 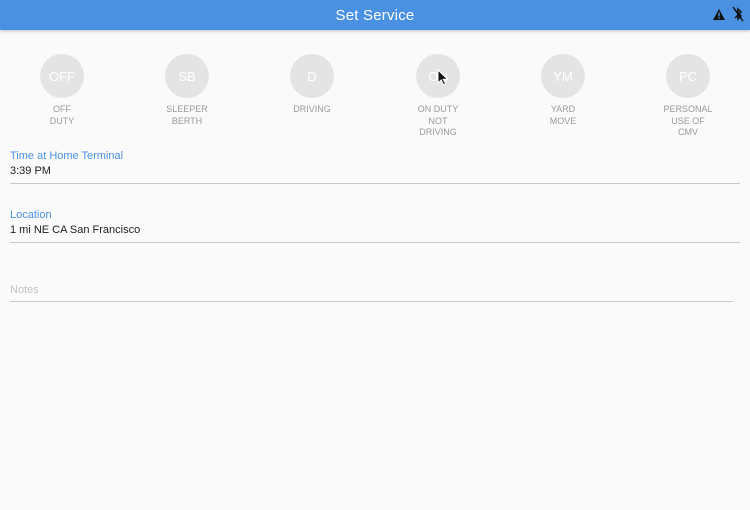 I want to click on status-personal-use-label: PERSONAL USE OF CMV, so click(x=688, y=120).